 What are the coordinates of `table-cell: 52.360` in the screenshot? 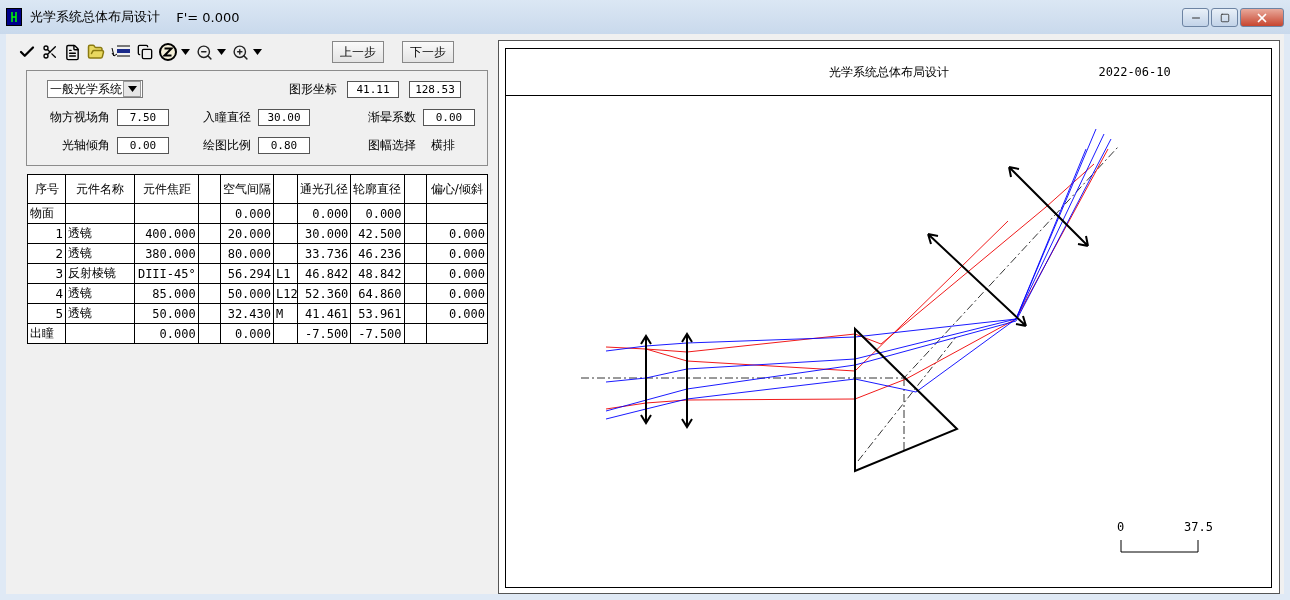 It's located at (324, 293).